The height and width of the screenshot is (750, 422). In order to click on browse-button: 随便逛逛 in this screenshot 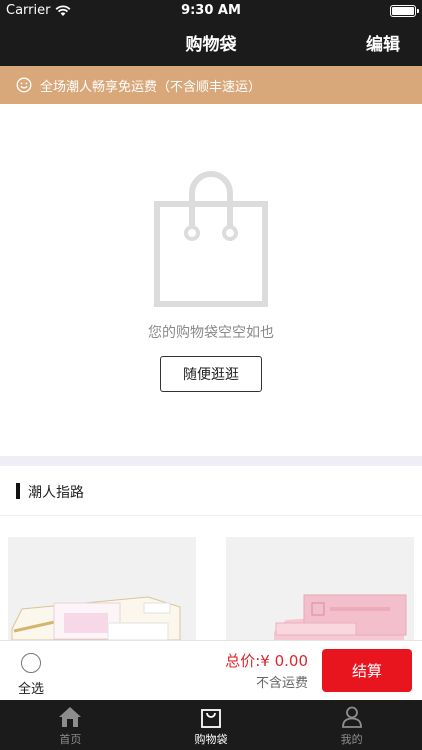, I will do `click(211, 374)`.